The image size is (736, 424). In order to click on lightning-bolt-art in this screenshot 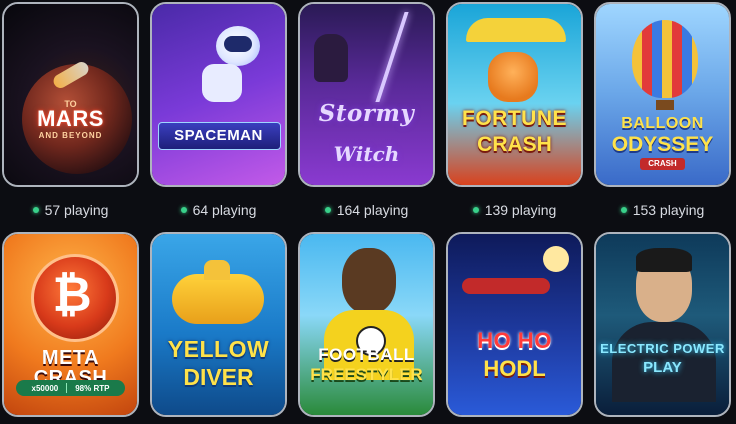, I will do `click(392, 57)`.